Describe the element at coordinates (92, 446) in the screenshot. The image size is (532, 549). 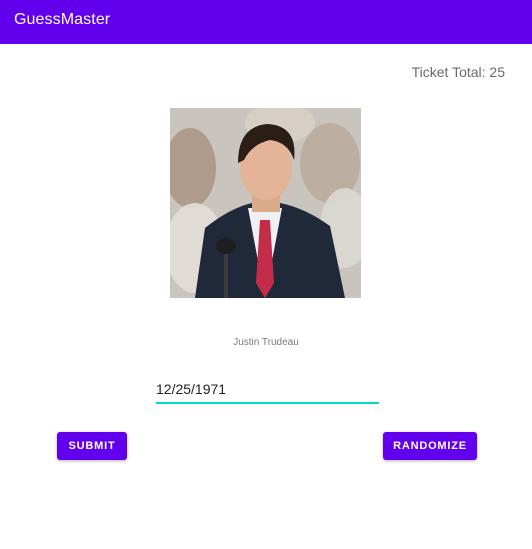
I see `submit-button: SUBMIT` at that location.